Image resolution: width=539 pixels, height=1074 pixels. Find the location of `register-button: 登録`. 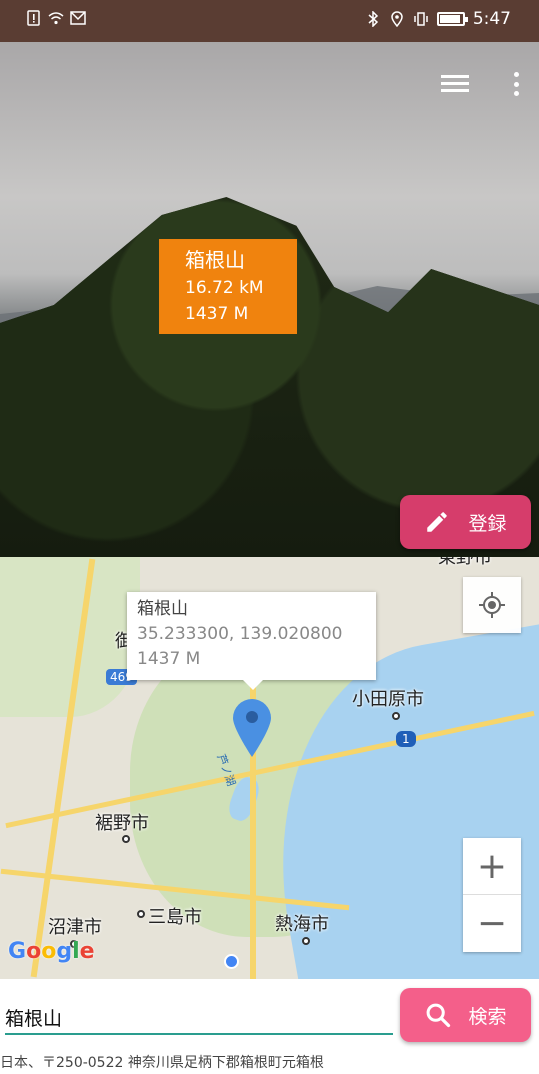

register-button: 登録 is located at coordinates (465, 522).